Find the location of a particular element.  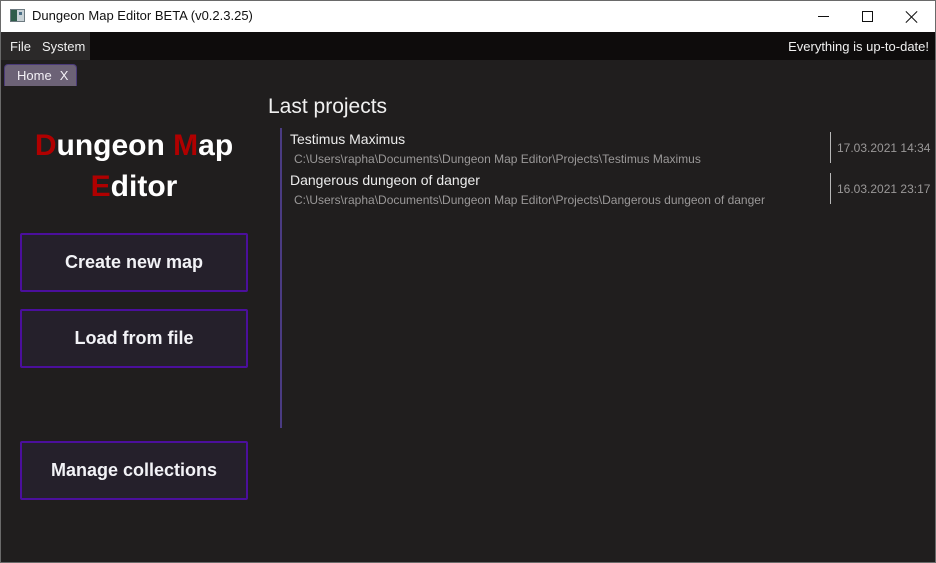

minimize-button is located at coordinates (823, 16).